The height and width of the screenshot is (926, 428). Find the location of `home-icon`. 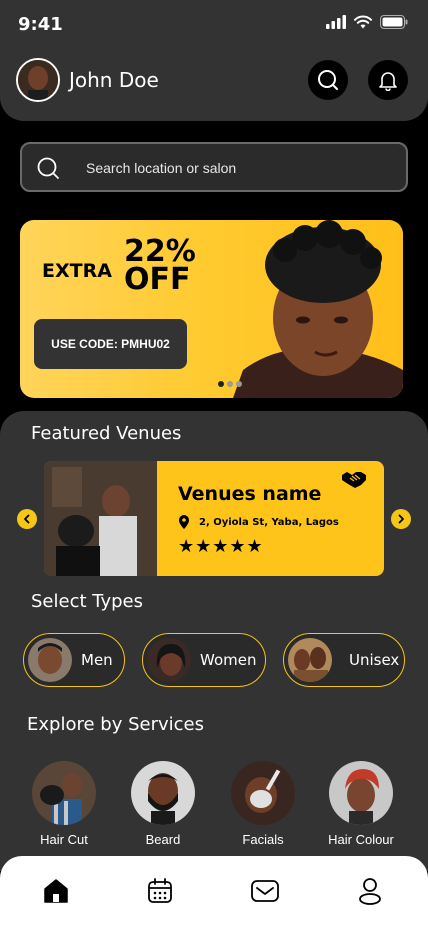

home-icon is located at coordinates (56, 891).